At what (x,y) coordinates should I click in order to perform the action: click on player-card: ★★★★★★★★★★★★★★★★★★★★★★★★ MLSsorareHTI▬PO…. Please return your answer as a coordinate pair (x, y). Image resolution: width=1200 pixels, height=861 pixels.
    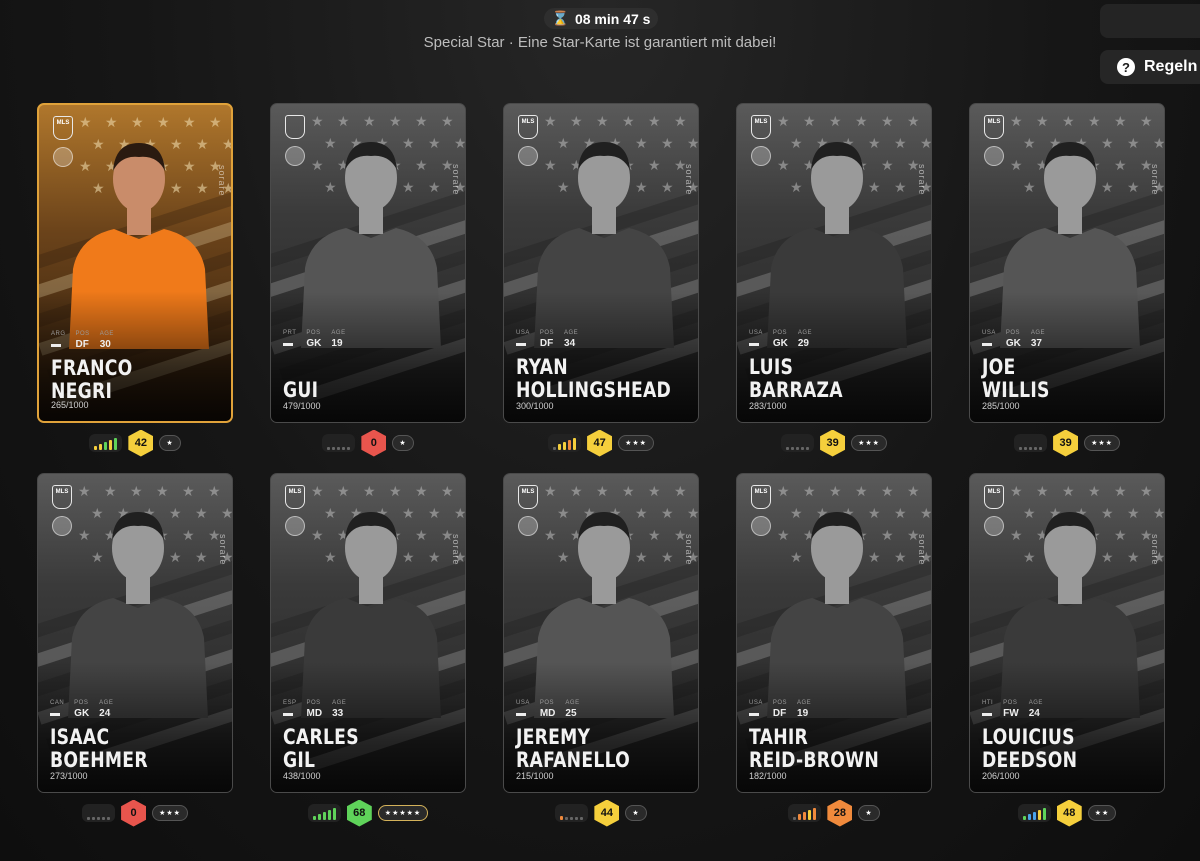
    Looking at the image, I should click on (1067, 633).